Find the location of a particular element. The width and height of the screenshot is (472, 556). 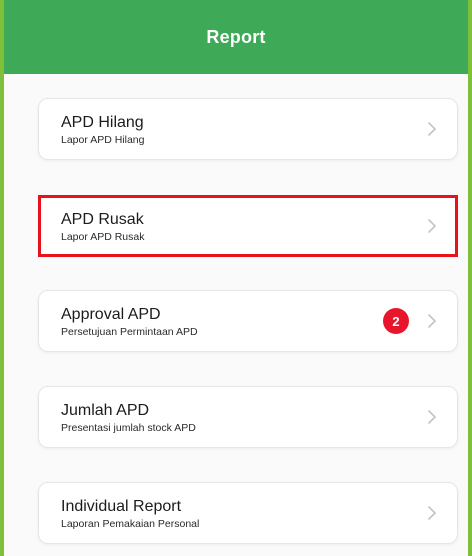

menu-item-subtitle: Presentasi jumlah stock APD is located at coordinates (128, 428).